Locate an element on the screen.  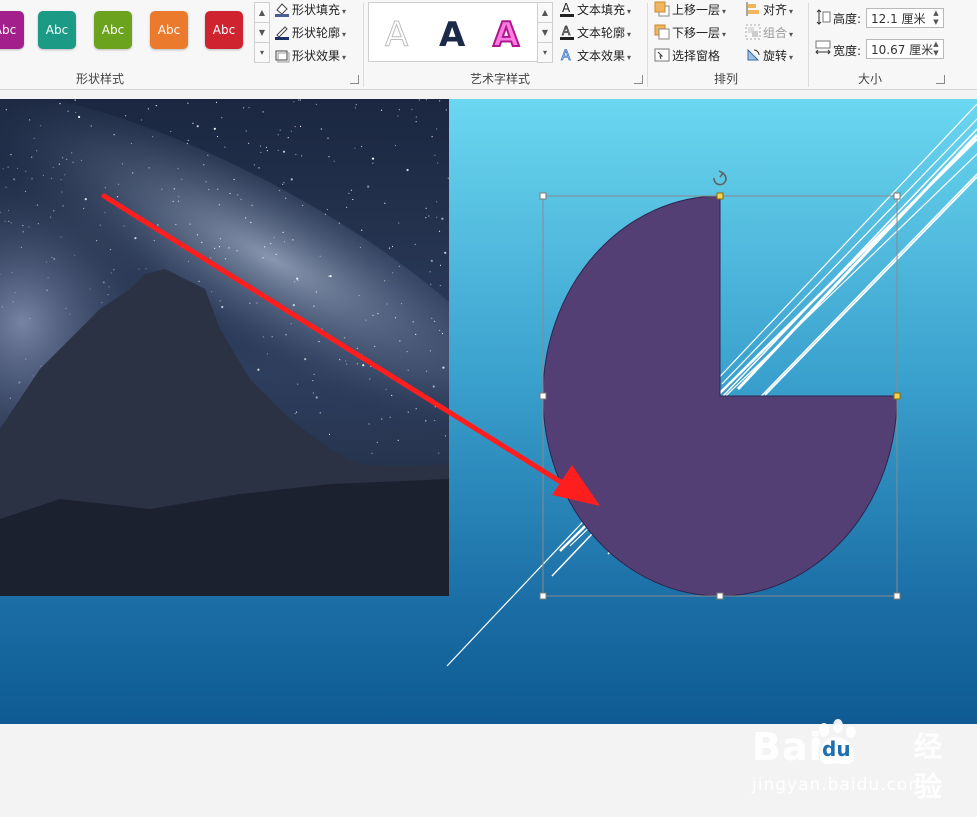
shape-outline-label: 形状轮廓 is located at coordinates (316, 33).